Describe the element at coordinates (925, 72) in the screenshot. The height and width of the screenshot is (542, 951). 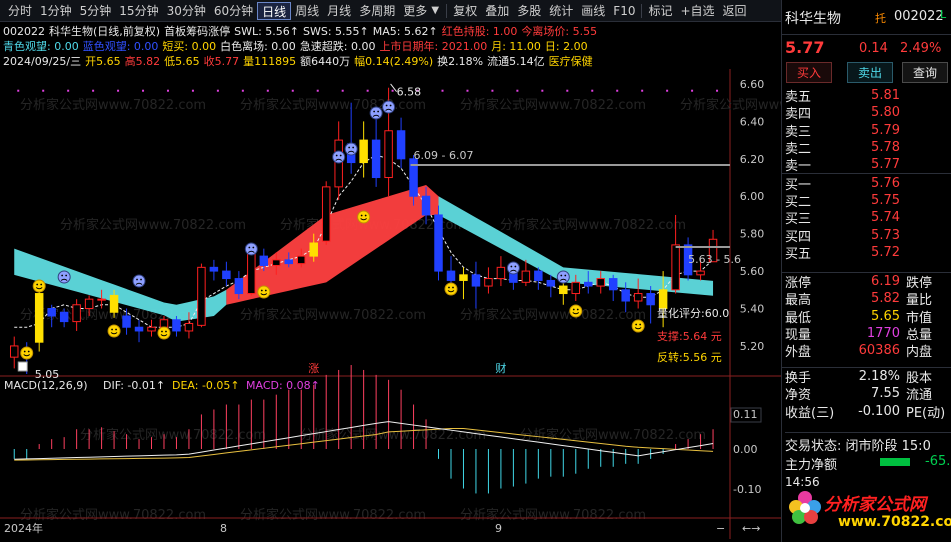
I see `query-button: 查询` at that location.